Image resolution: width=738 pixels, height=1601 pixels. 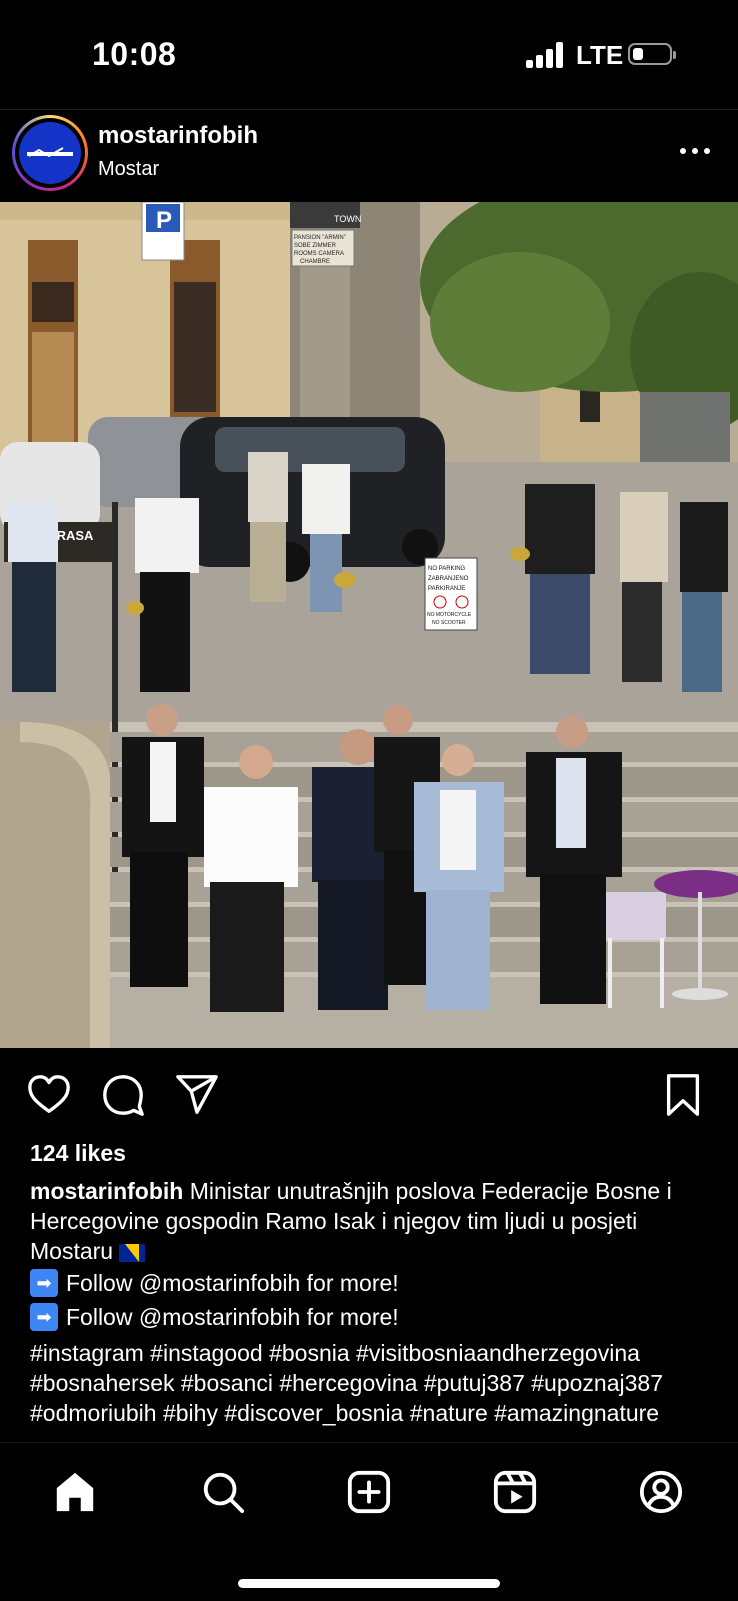 What do you see at coordinates (128, 169) in the screenshot?
I see `post-location: Mostar` at bounding box center [128, 169].